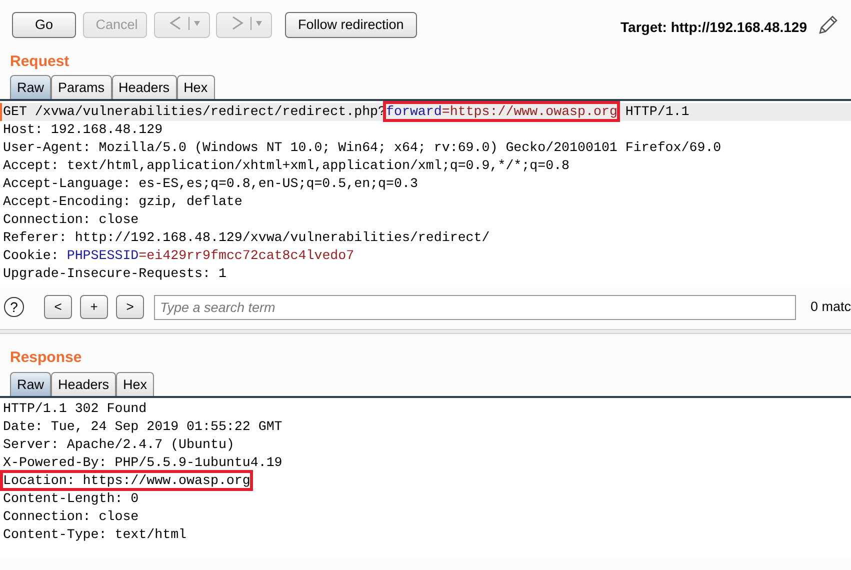 The height and width of the screenshot is (570, 851). What do you see at coordinates (95, 534) in the screenshot?
I see `code-text: Content-Type: text/html` at bounding box center [95, 534].